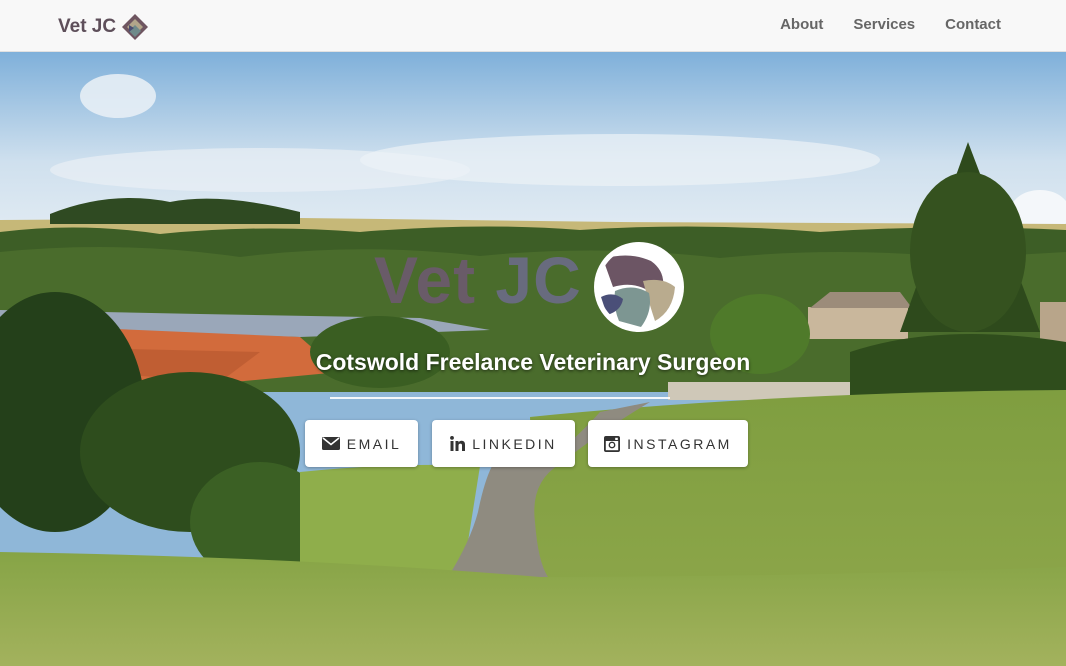 This screenshot has width=1066, height=666. What do you see at coordinates (533, 26) in the screenshot?
I see `navbar: Vet JC About Services Contact` at bounding box center [533, 26].